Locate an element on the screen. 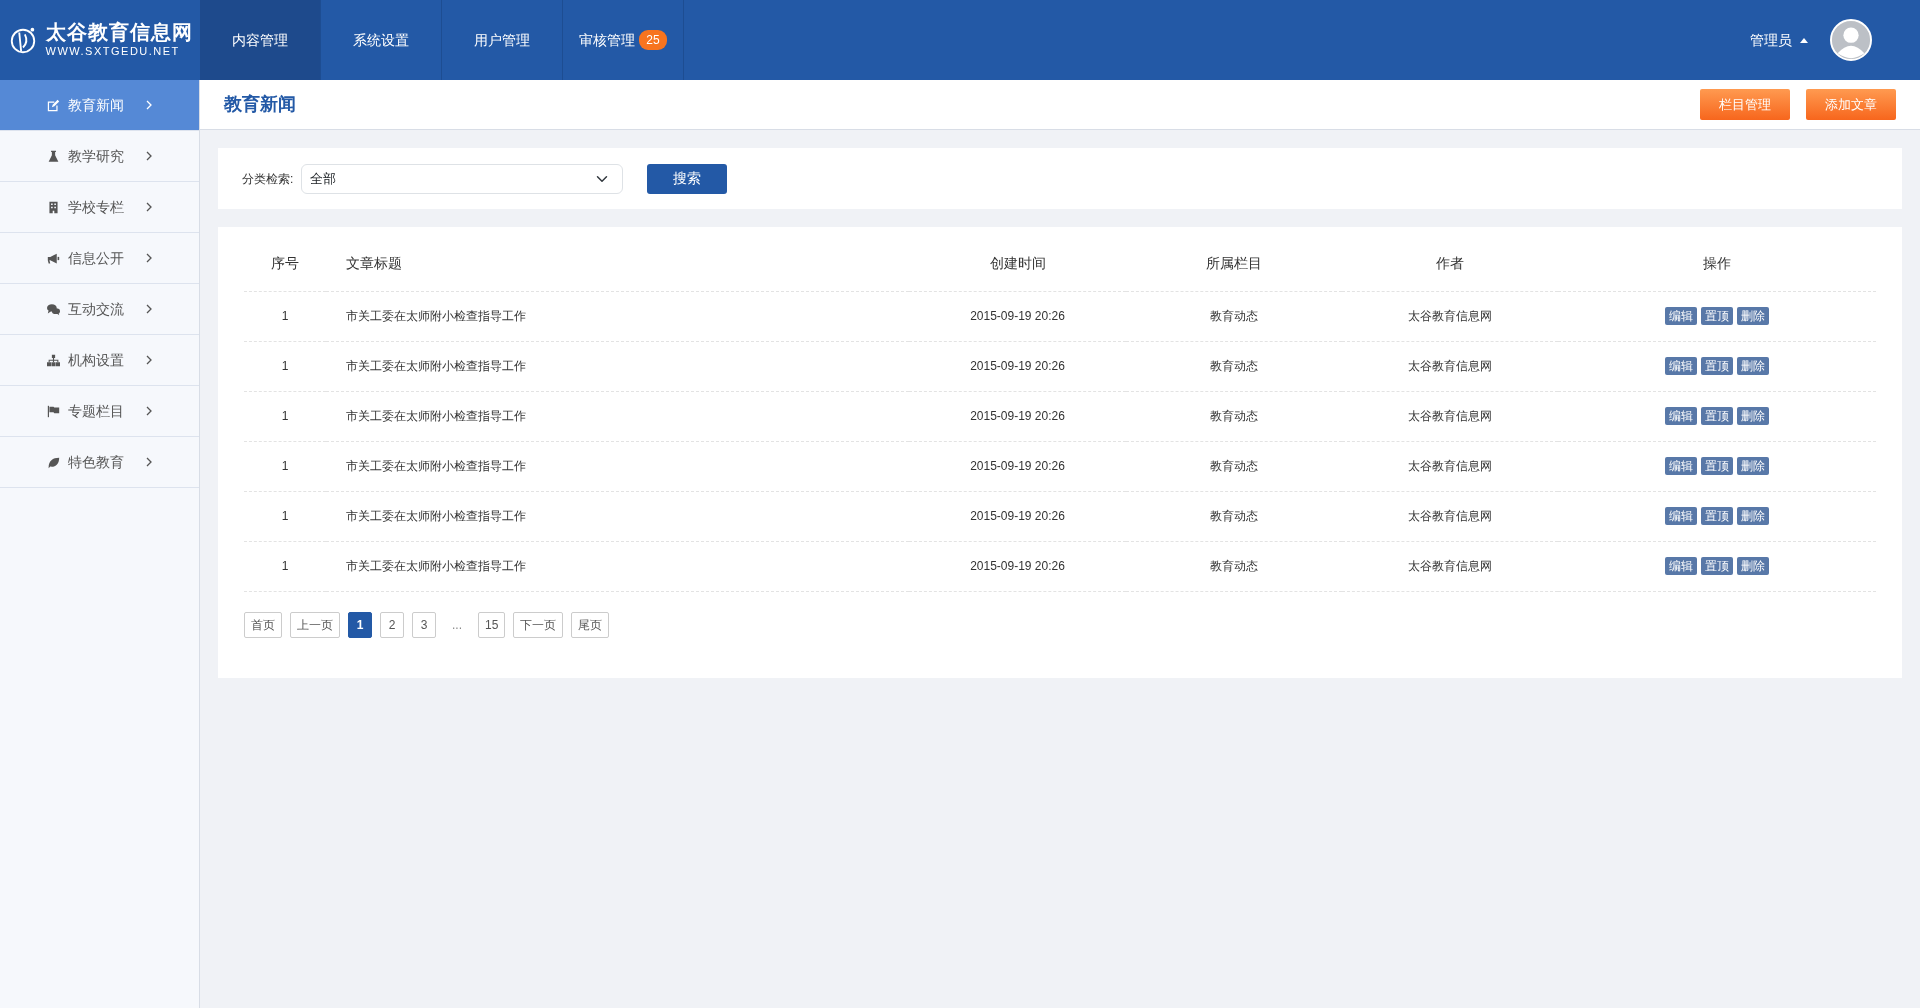  sidebar-item: 教育新闻 is located at coordinates (99, 105).